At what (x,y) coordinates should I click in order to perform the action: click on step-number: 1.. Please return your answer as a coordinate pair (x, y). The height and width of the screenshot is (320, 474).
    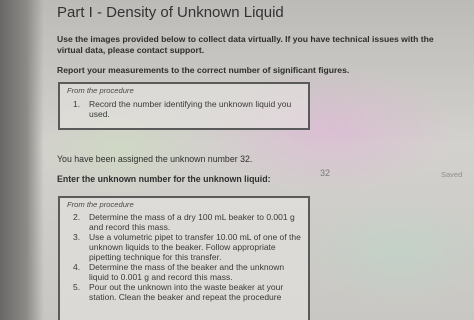
    Looking at the image, I should click on (77, 104).